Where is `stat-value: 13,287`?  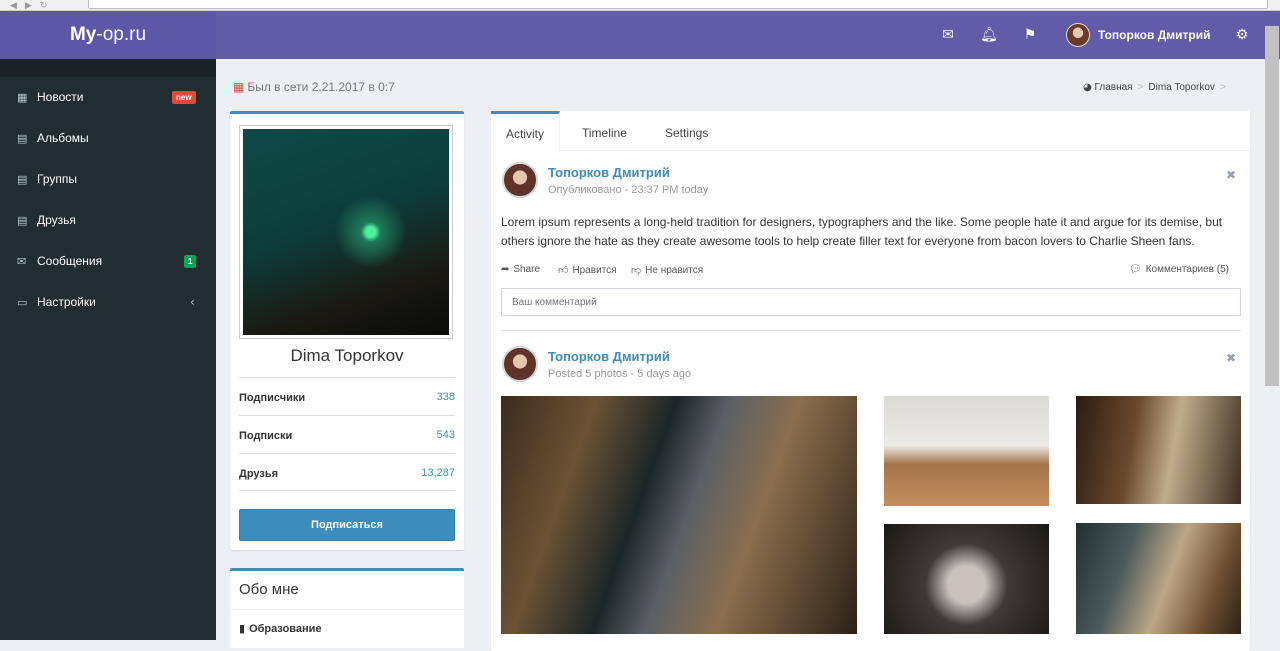
stat-value: 13,287 is located at coordinates (438, 473).